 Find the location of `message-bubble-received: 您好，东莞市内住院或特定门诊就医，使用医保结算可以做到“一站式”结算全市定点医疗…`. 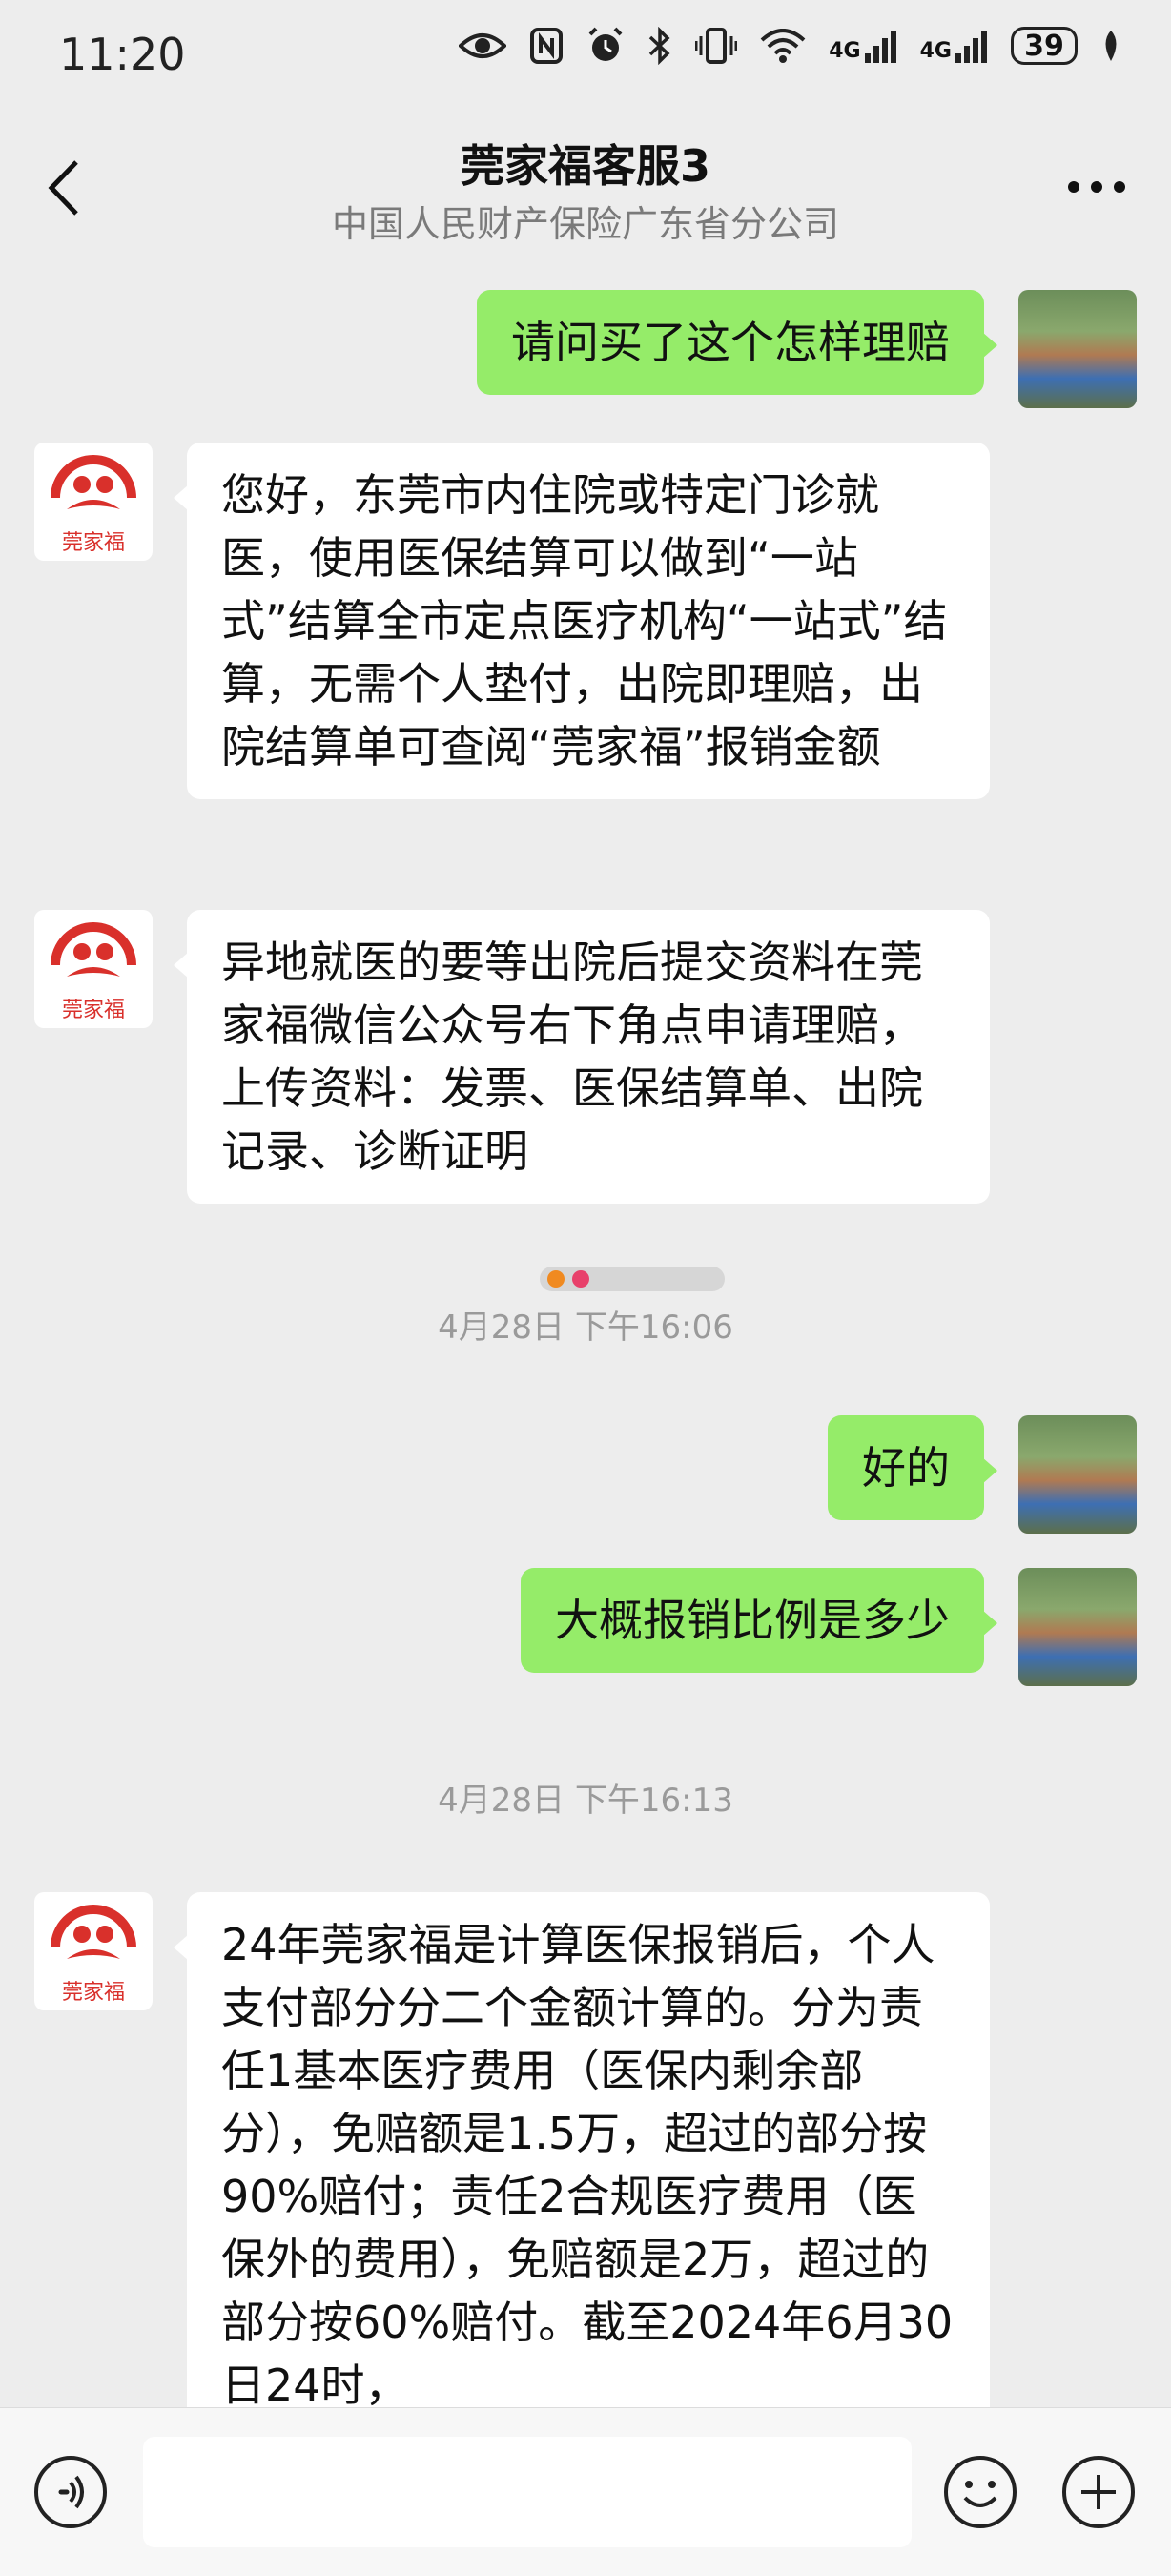

message-bubble-received: 您好，东莞市内住院或特定门诊就医，使用医保结算可以做到“一站式”结算全市定点医疗… is located at coordinates (582, 621).